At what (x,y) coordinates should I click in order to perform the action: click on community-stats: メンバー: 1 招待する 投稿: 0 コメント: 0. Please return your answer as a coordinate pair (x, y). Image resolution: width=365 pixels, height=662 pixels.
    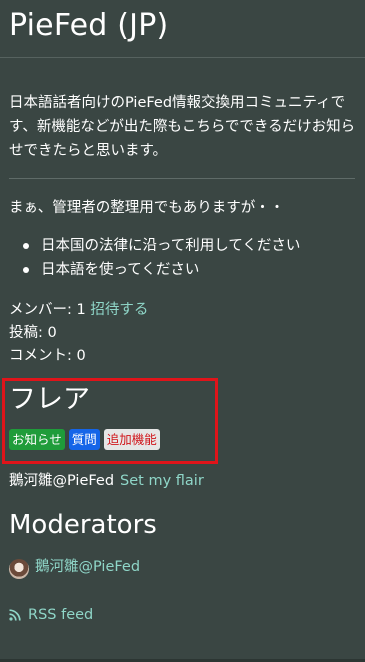
    Looking at the image, I should click on (78, 333).